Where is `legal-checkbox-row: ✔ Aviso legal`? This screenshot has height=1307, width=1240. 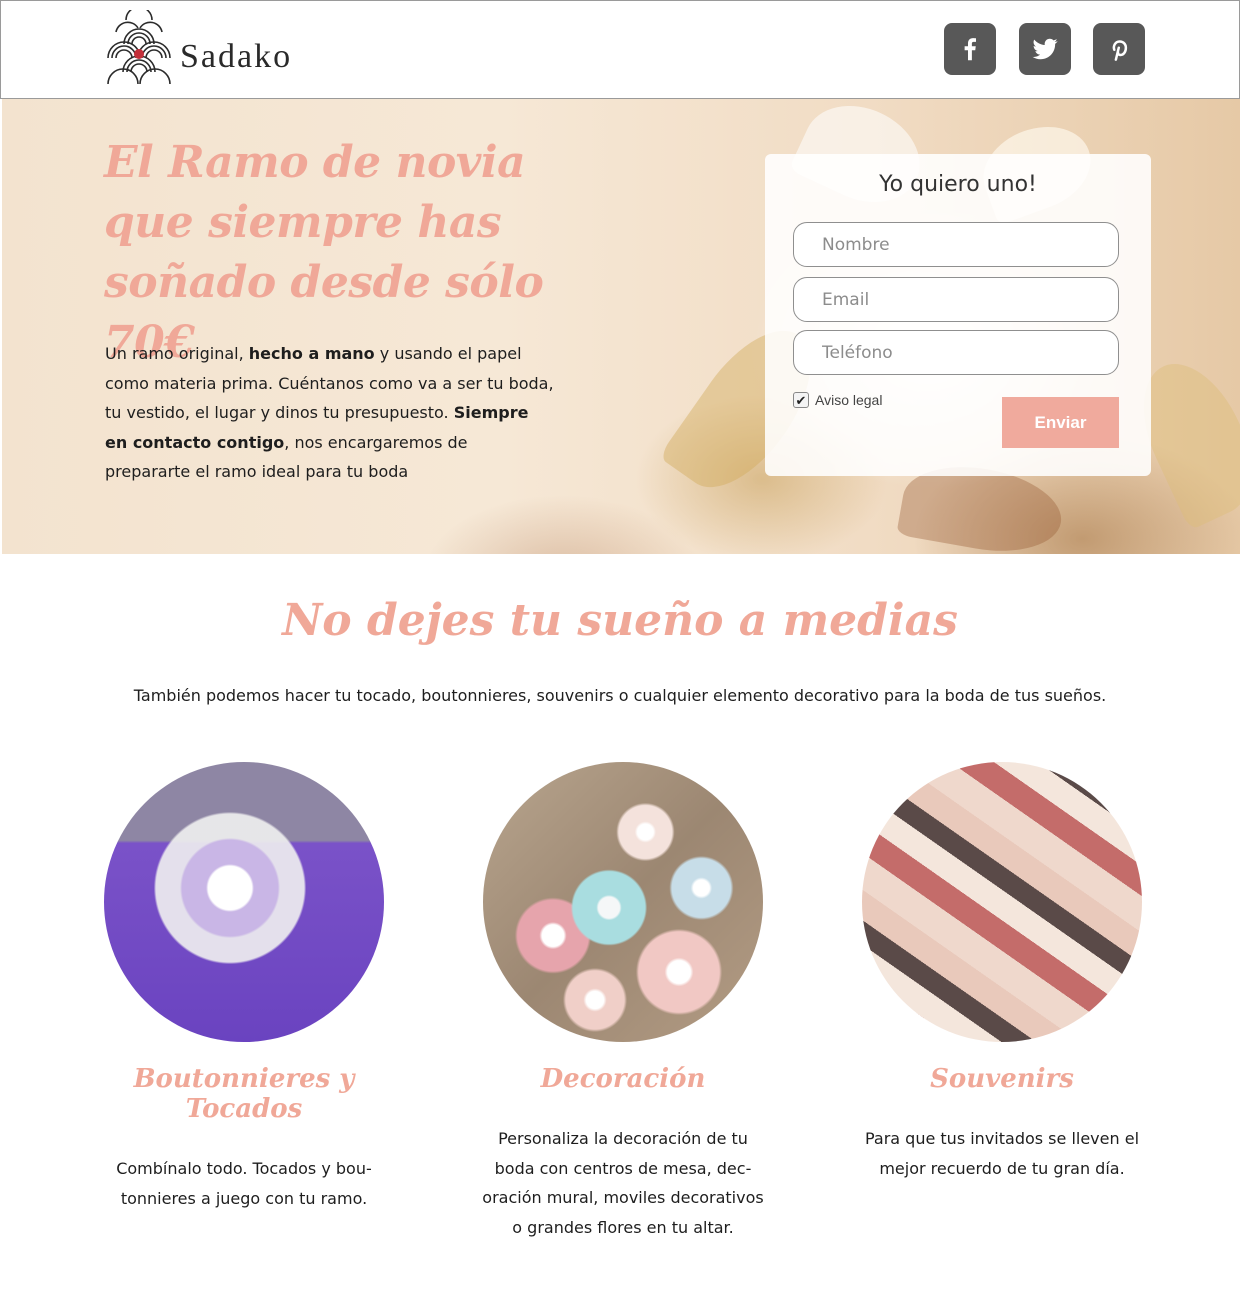 legal-checkbox-row: ✔ Aviso legal is located at coordinates (837, 400).